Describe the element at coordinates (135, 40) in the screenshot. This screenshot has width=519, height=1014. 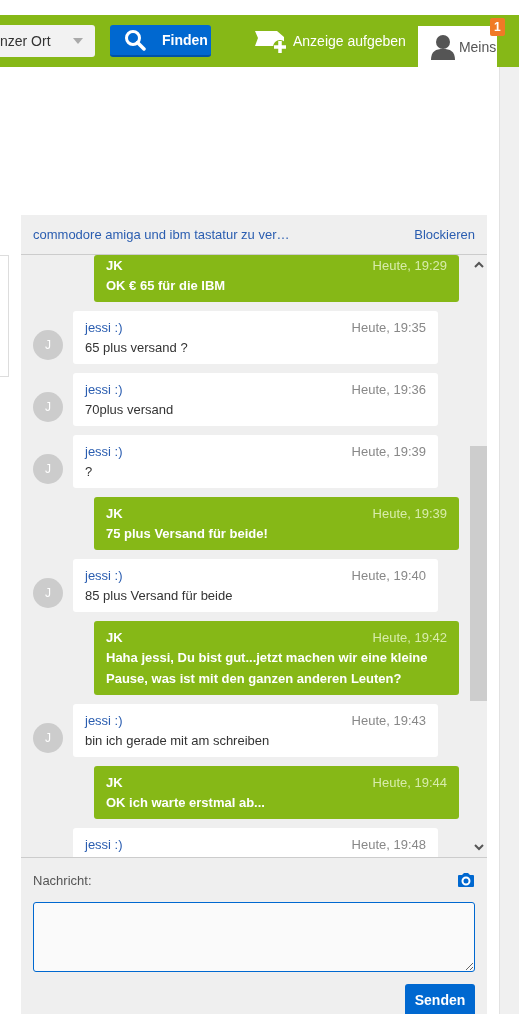
I see `search-icon` at that location.